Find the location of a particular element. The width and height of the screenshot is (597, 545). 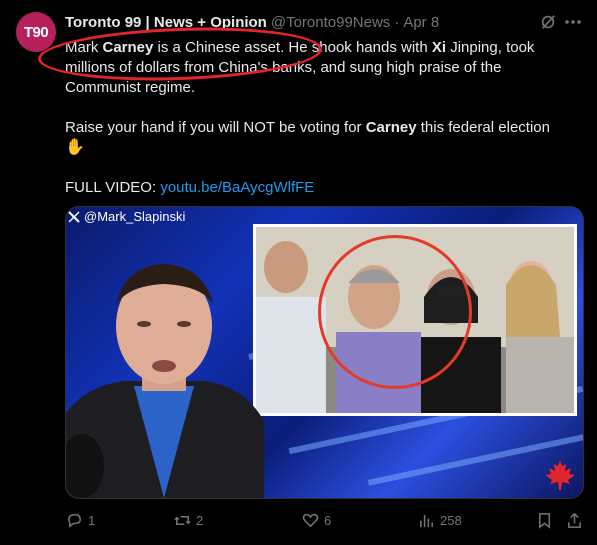

author-name: Toronto 99 | News + Opinion is located at coordinates (166, 22).